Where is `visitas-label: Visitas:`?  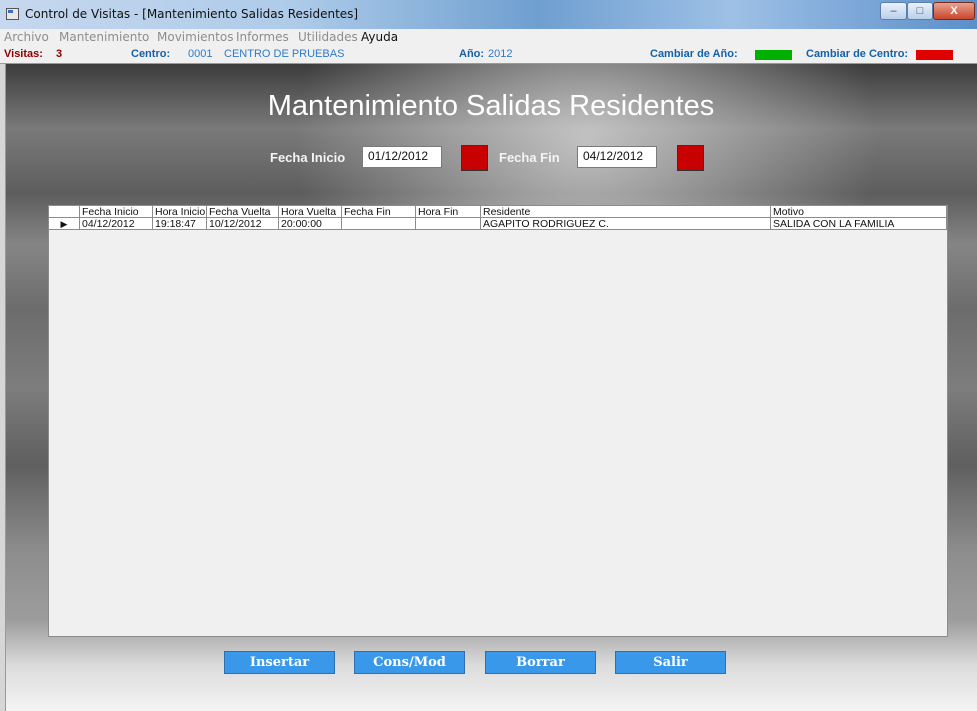
visitas-label: Visitas: is located at coordinates (23, 54).